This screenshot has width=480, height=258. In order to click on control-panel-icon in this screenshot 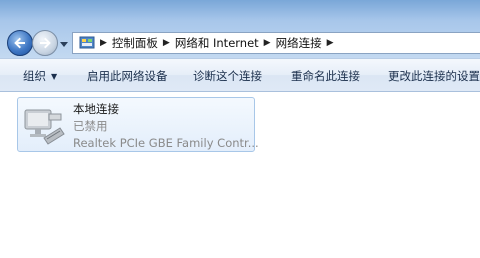, I will do `click(87, 42)`.